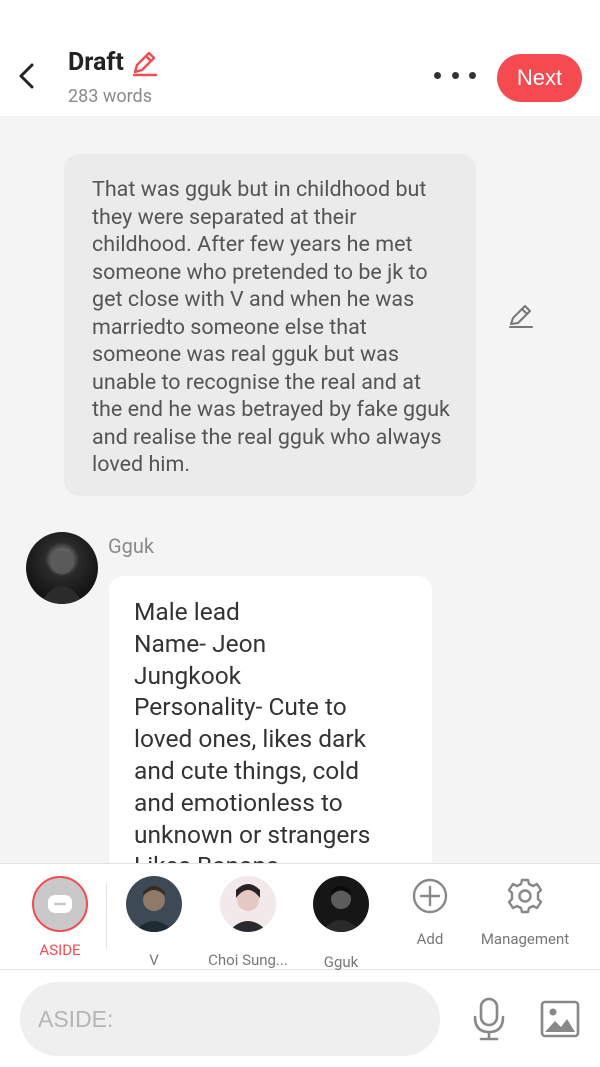 The height and width of the screenshot is (1067, 600). What do you see at coordinates (300, 917) in the screenshot?
I see `character-bar: ASIDE V Choi Sung... Gguk Add Management` at bounding box center [300, 917].